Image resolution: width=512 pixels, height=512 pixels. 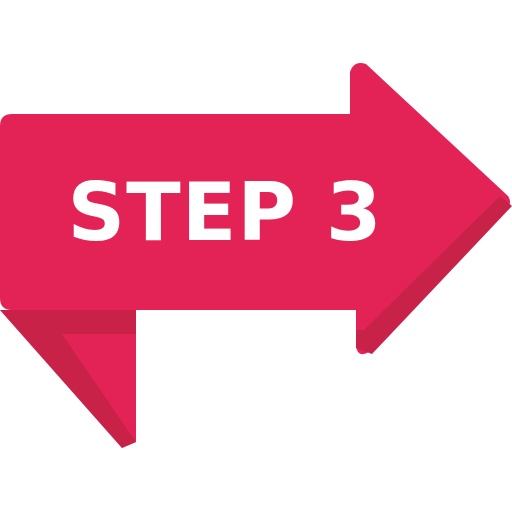 I want to click on step-label: STEP 3, so click(x=225, y=212).